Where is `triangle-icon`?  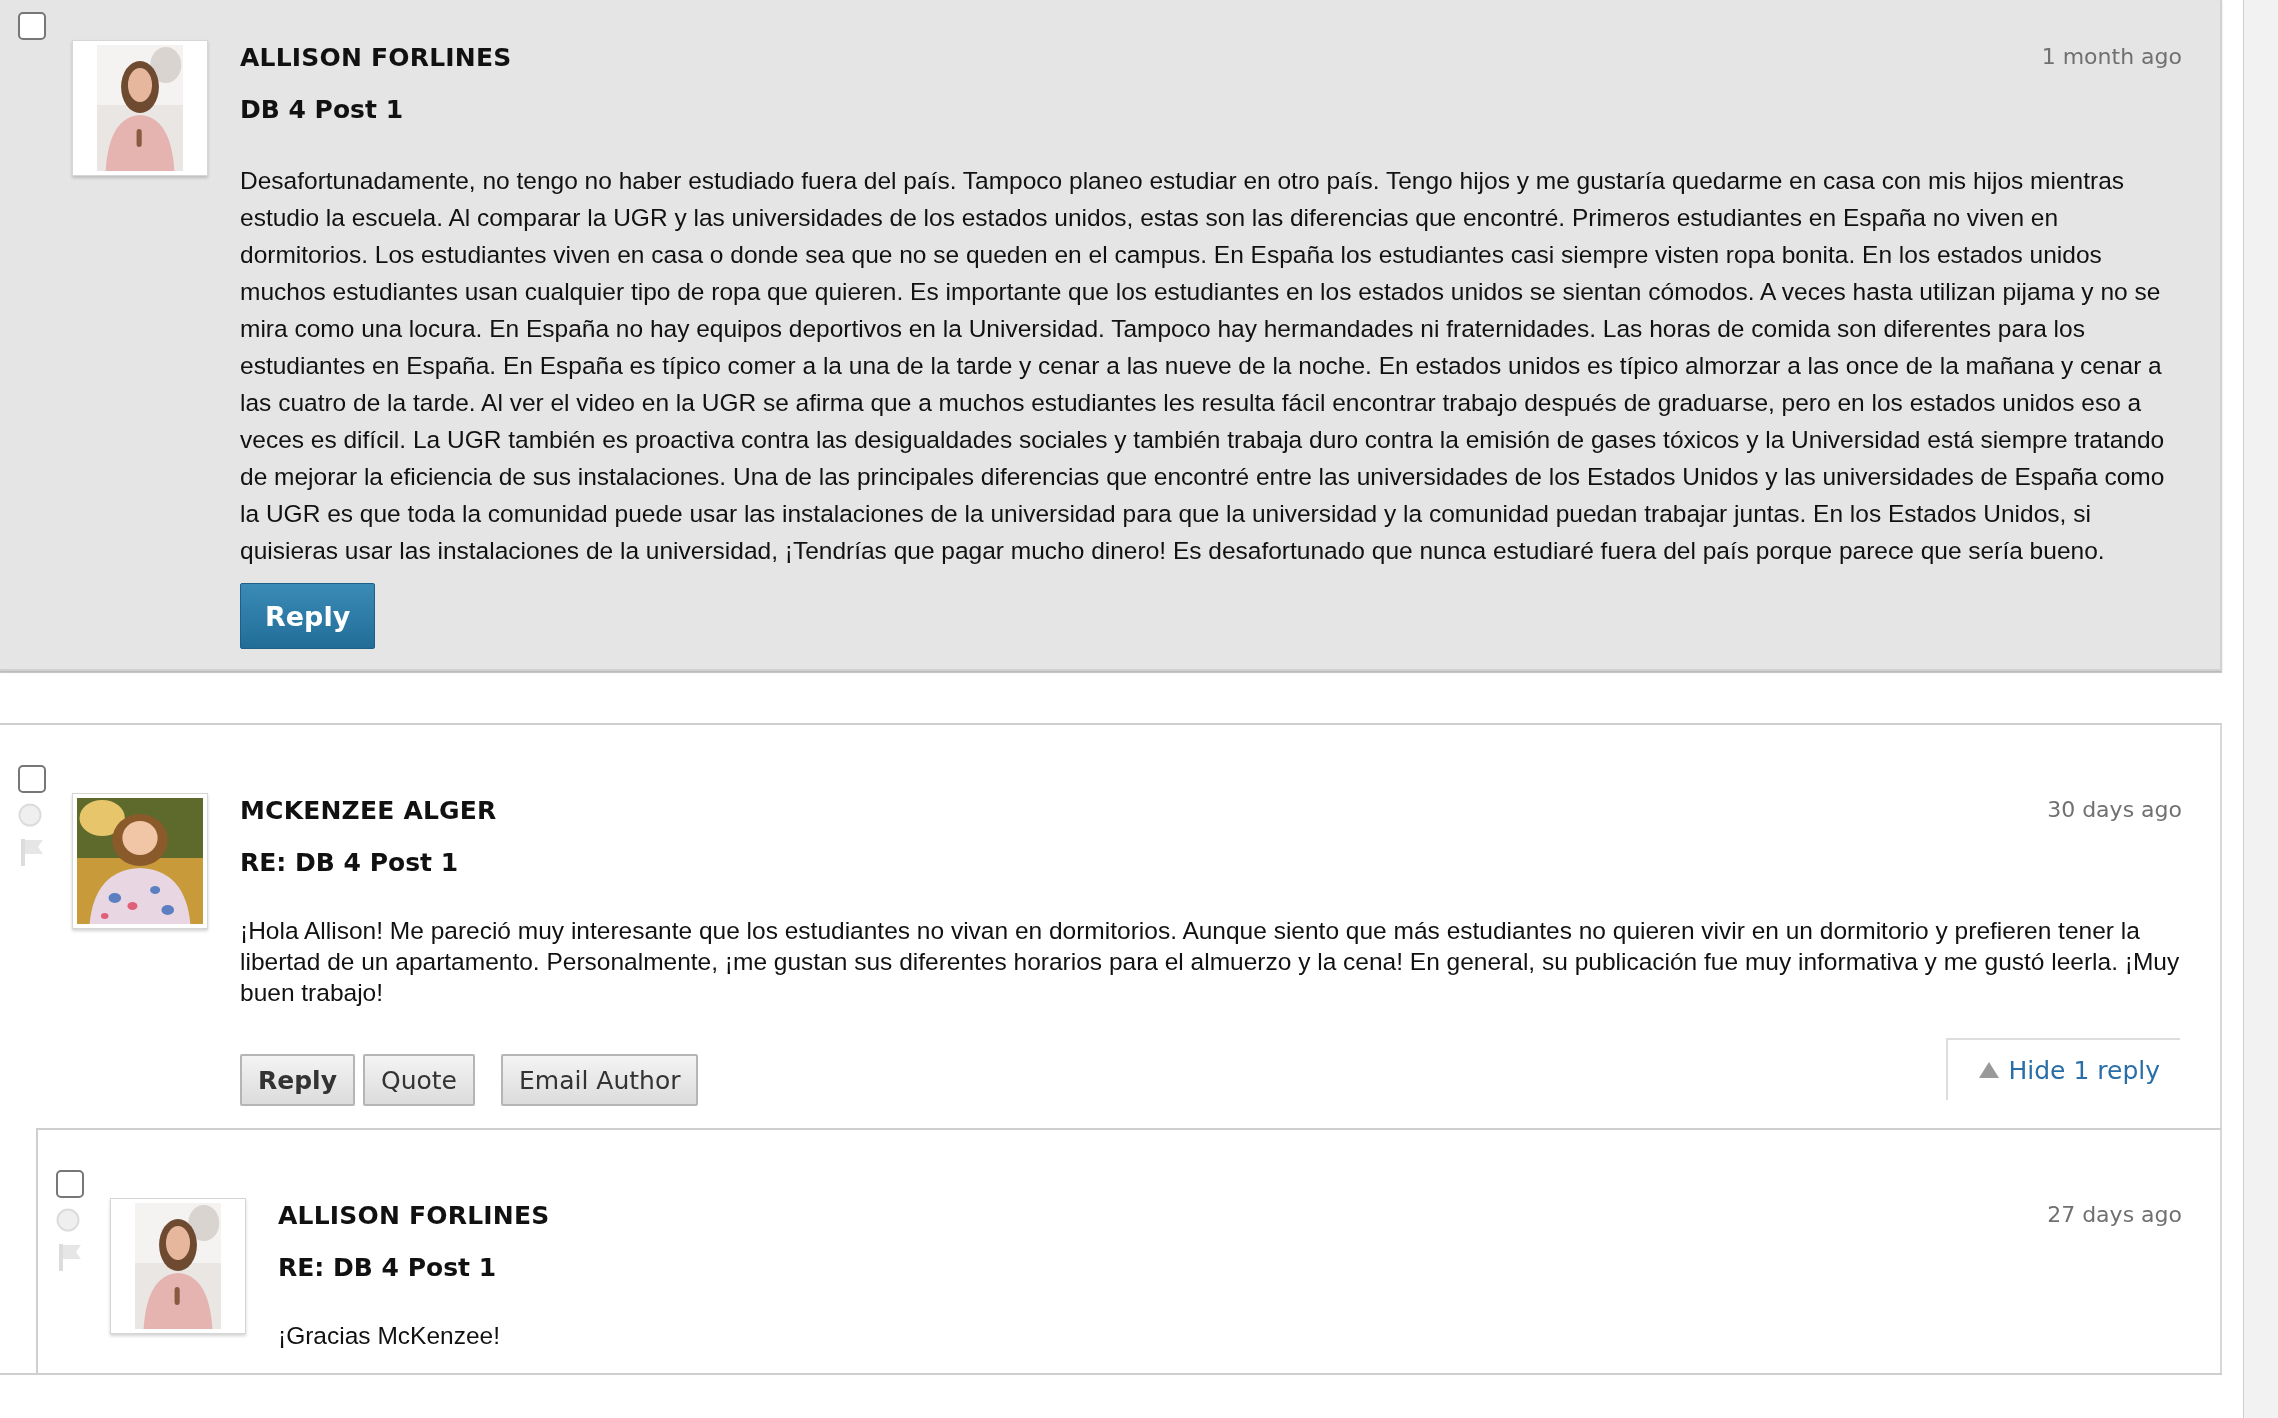
triangle-icon is located at coordinates (1989, 1070).